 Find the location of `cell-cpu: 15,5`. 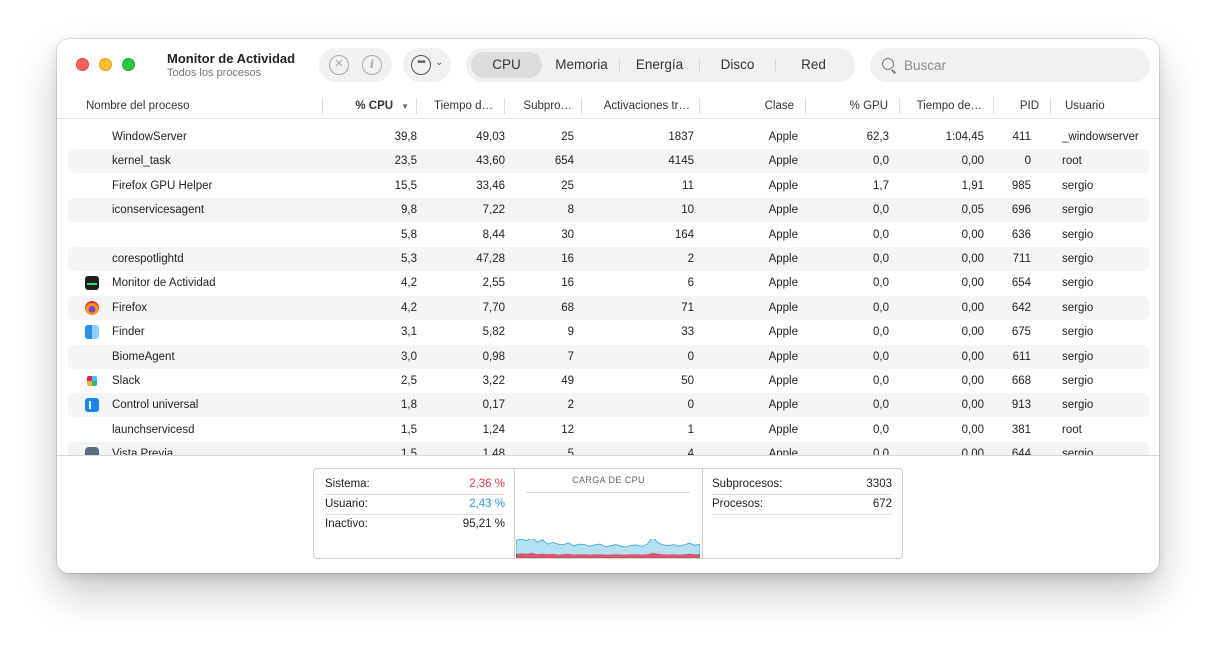

cell-cpu: 15,5 is located at coordinates (405, 185).